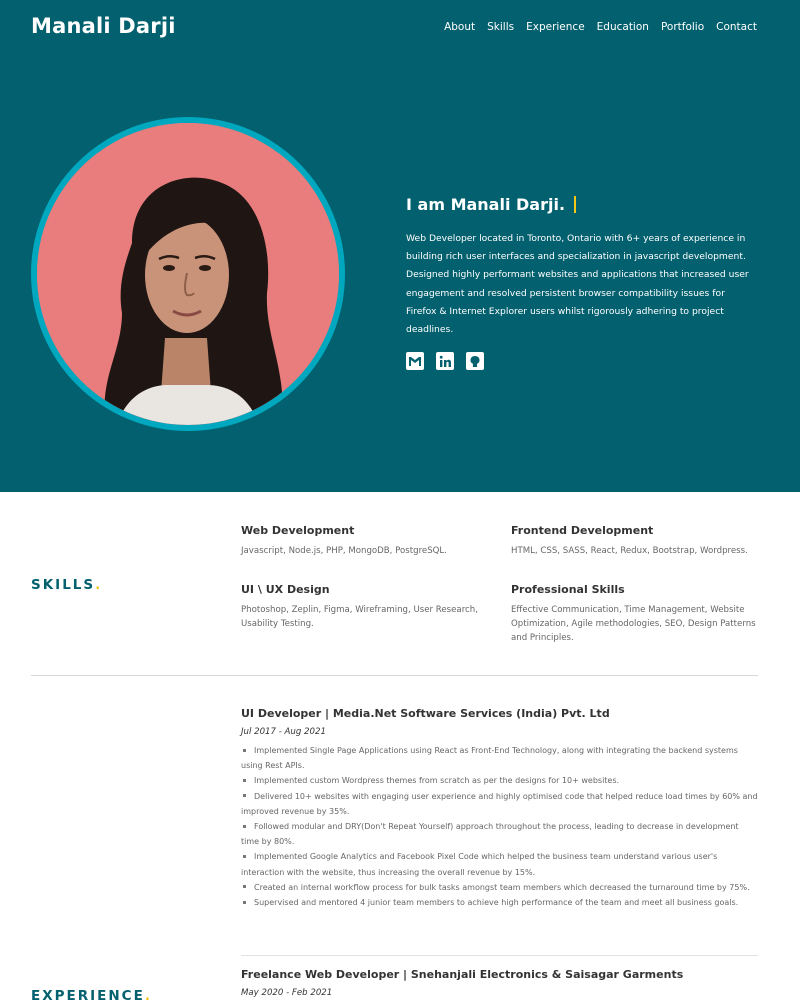 This screenshot has height=1004, width=800. Describe the element at coordinates (475, 361) in the screenshot. I see `github-icon` at that location.